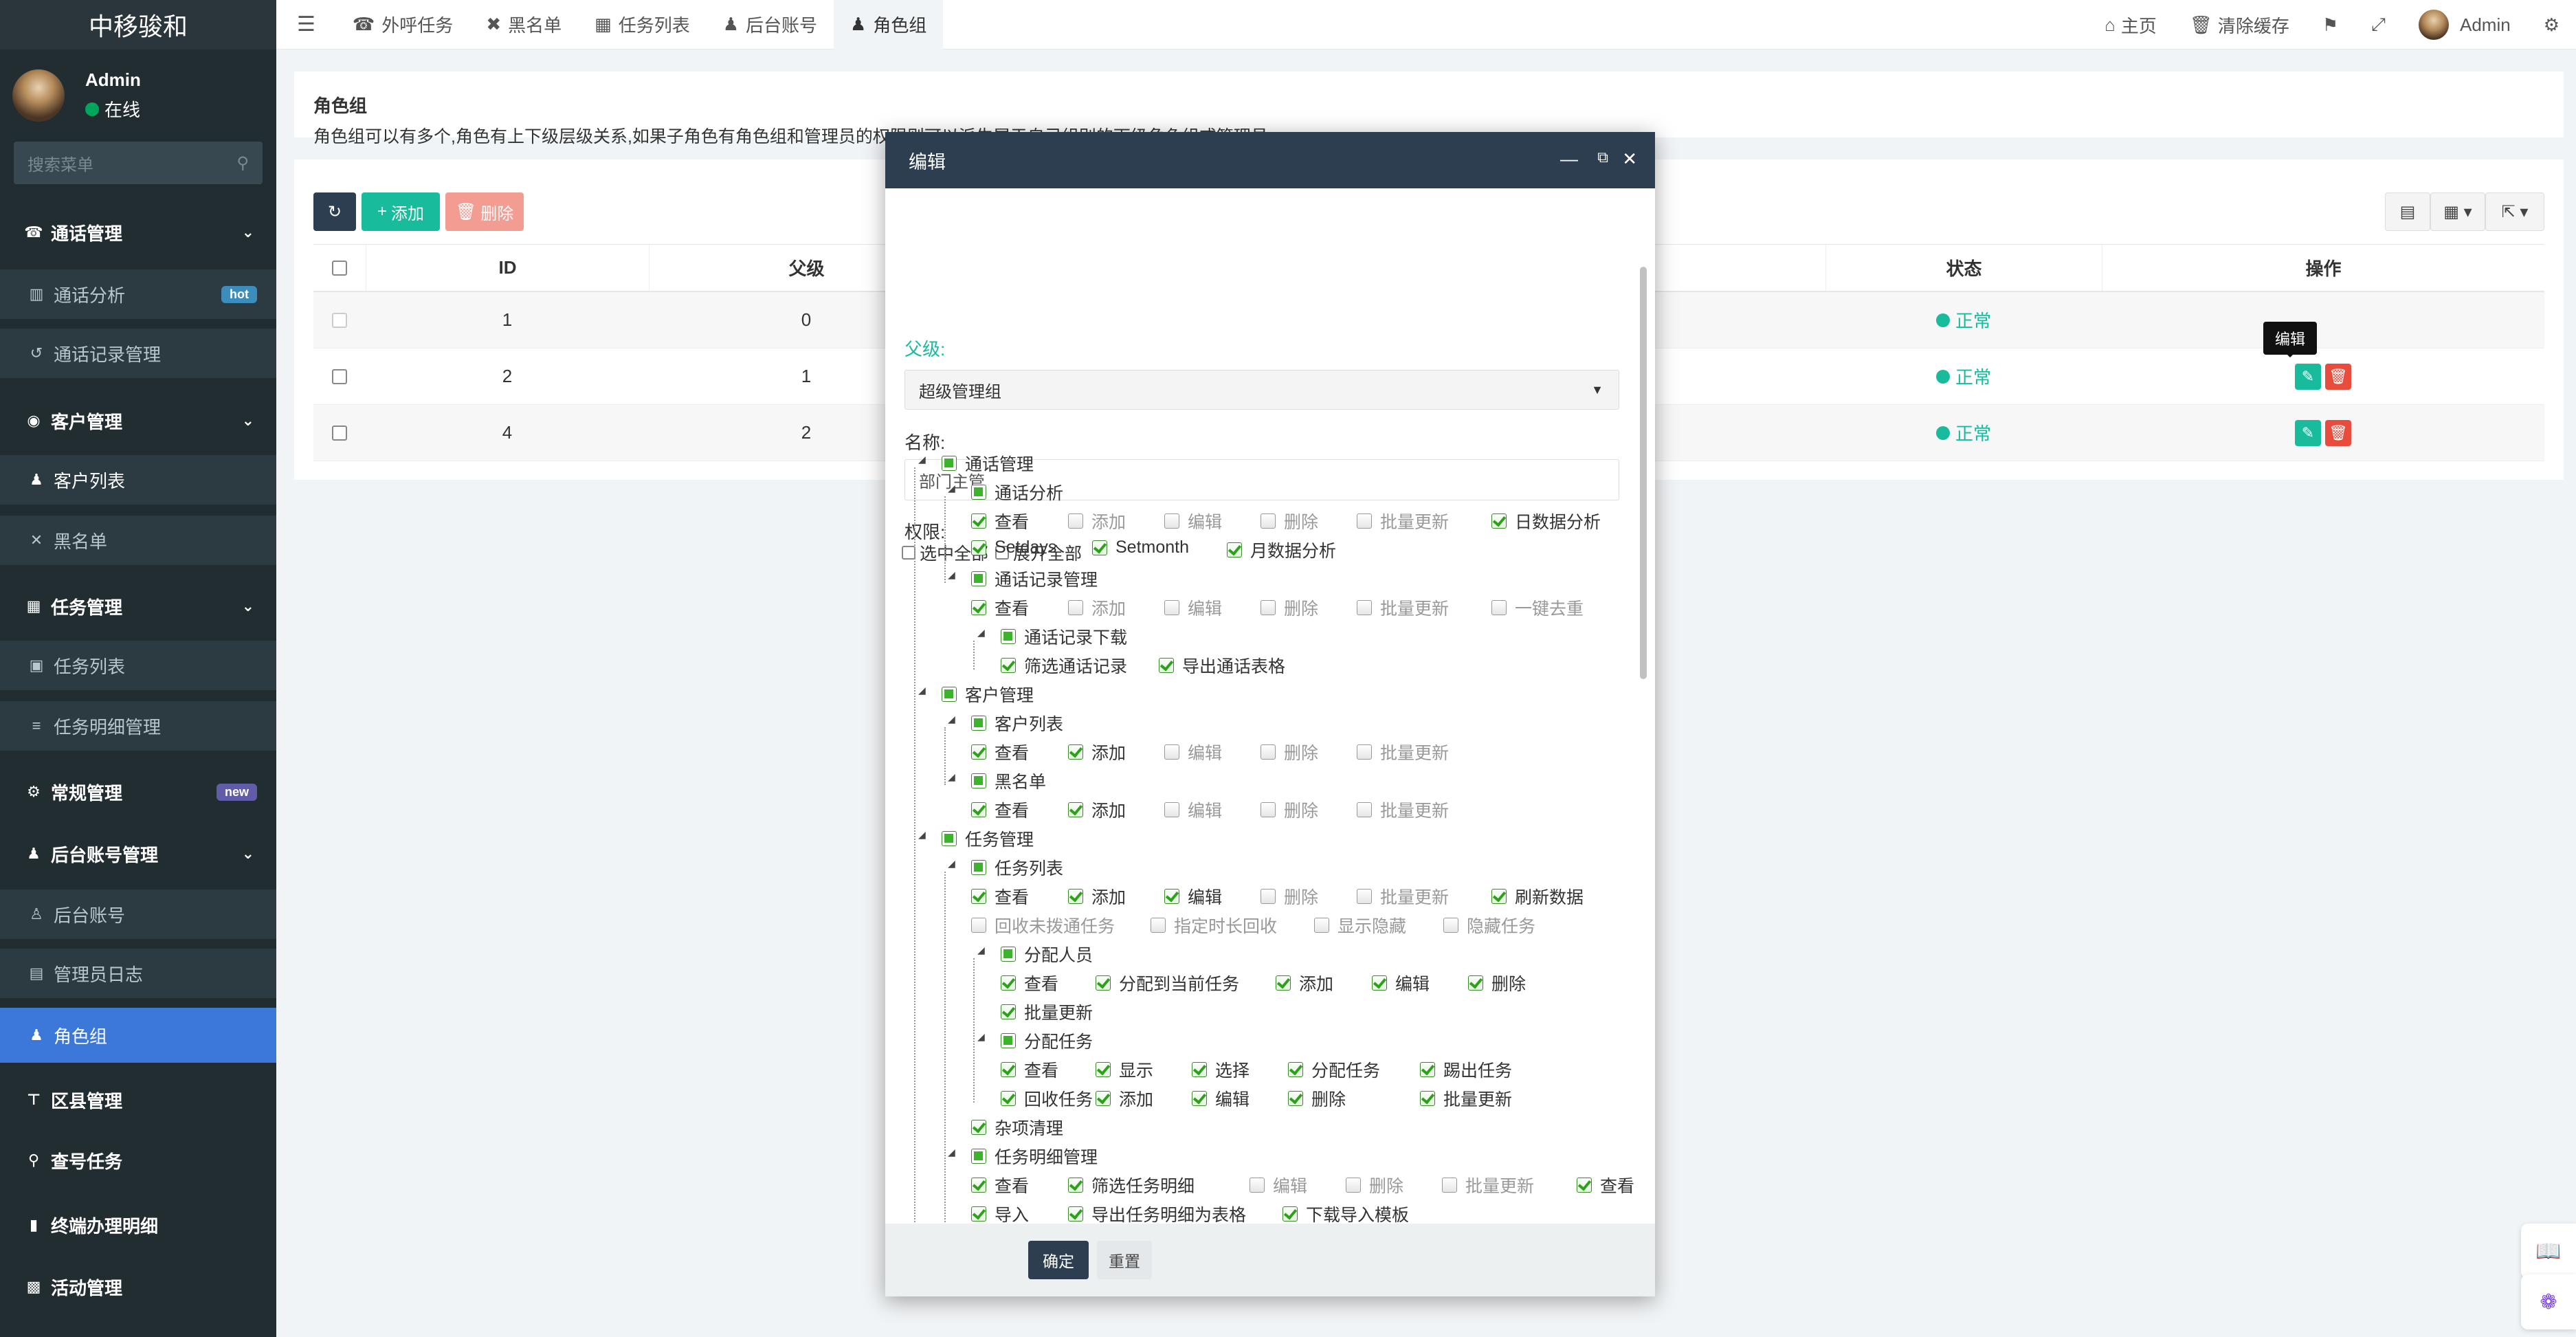 The height and width of the screenshot is (1337, 2576). What do you see at coordinates (2407, 211) in the screenshot?
I see `toggle-view-button: ▤` at bounding box center [2407, 211].